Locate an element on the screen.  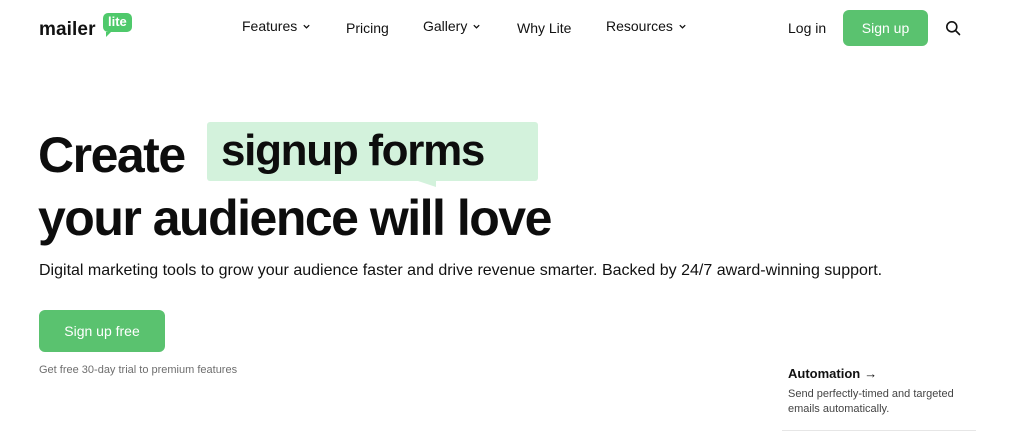
nav-item-resources: Resources is located at coordinates (646, 26).